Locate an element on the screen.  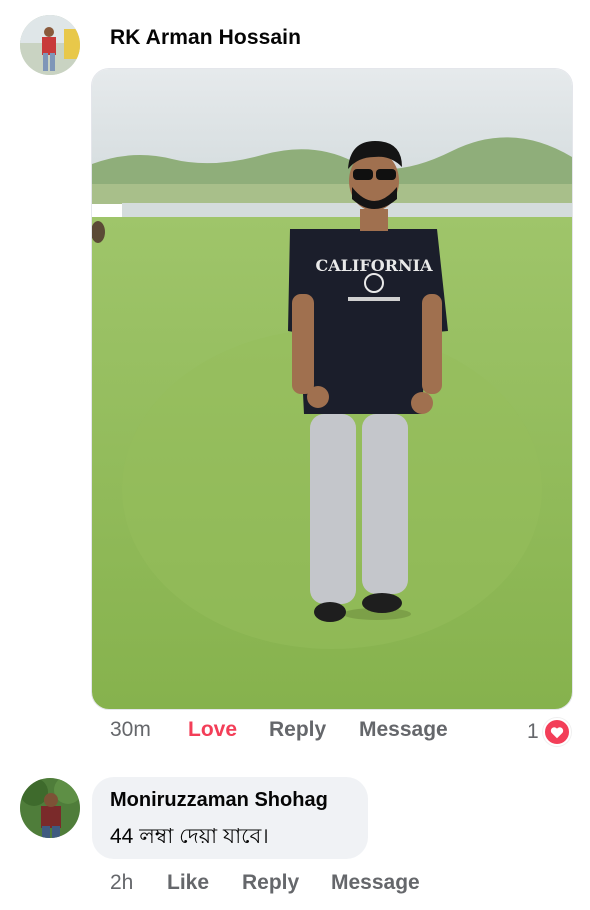
reply-comment-actions: 2h Like Reply Message is located at coordinates (295, 885).